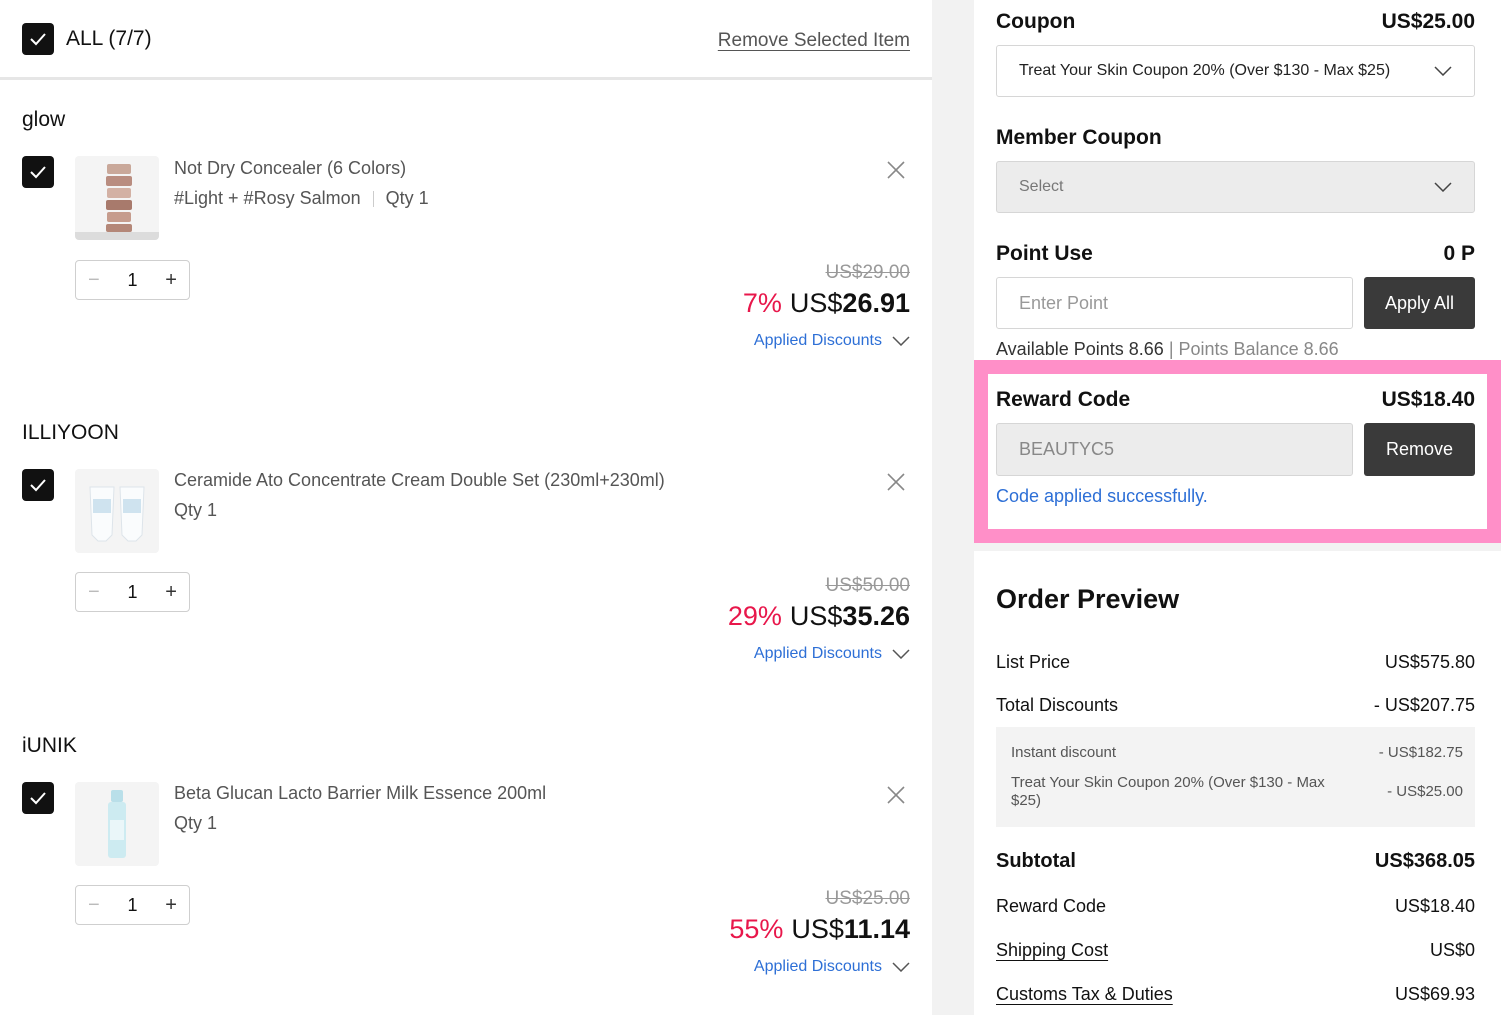 This screenshot has width=1501, height=1015. Describe the element at coordinates (1174, 449) in the screenshot. I see `reward-code-input: BEAUTYC5` at that location.